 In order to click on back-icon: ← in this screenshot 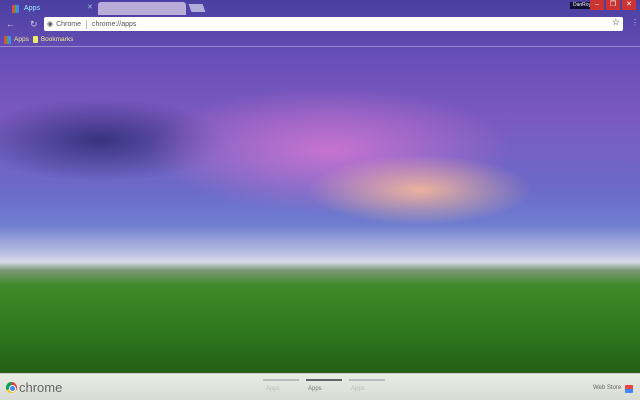, I will do `click(10, 24)`.